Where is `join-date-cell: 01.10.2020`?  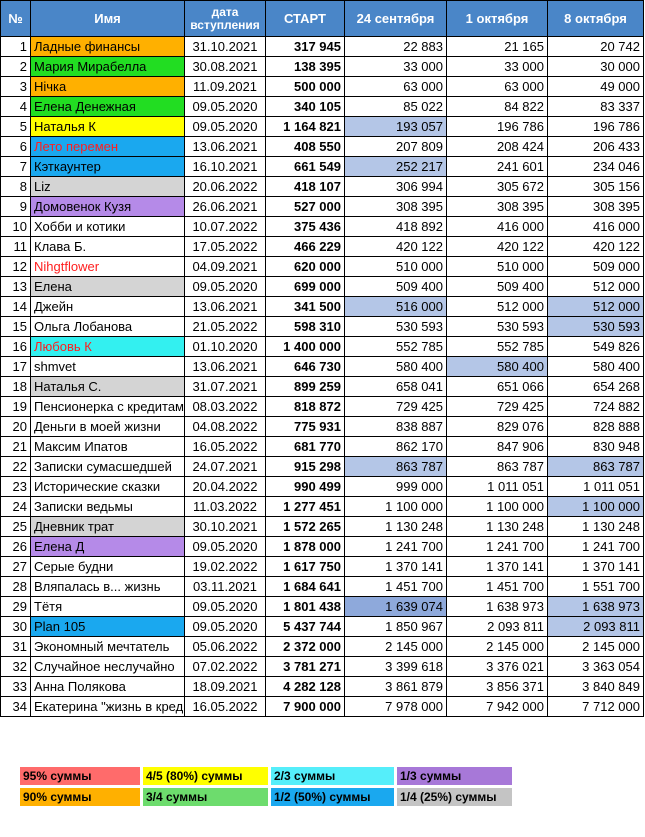 join-date-cell: 01.10.2020 is located at coordinates (225, 346).